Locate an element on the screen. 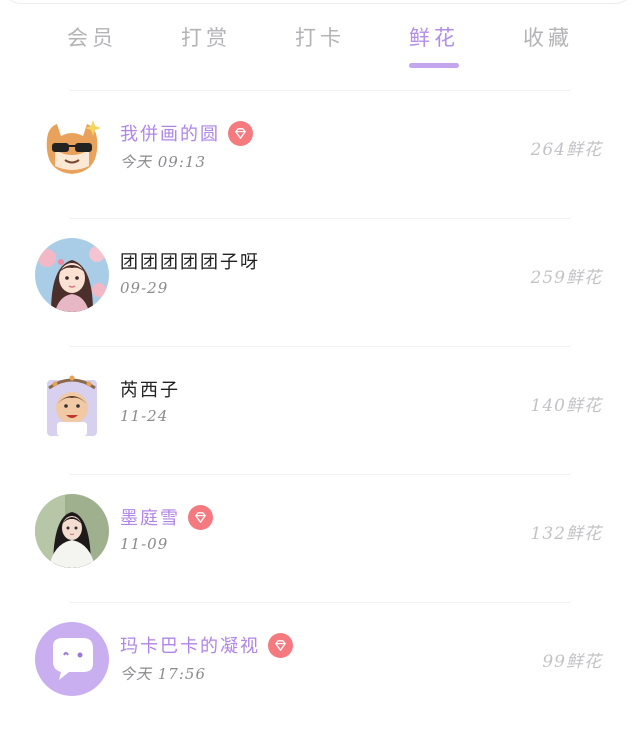 This screenshot has width=640, height=730. flower-count: 132鲜花 is located at coordinates (566, 534).